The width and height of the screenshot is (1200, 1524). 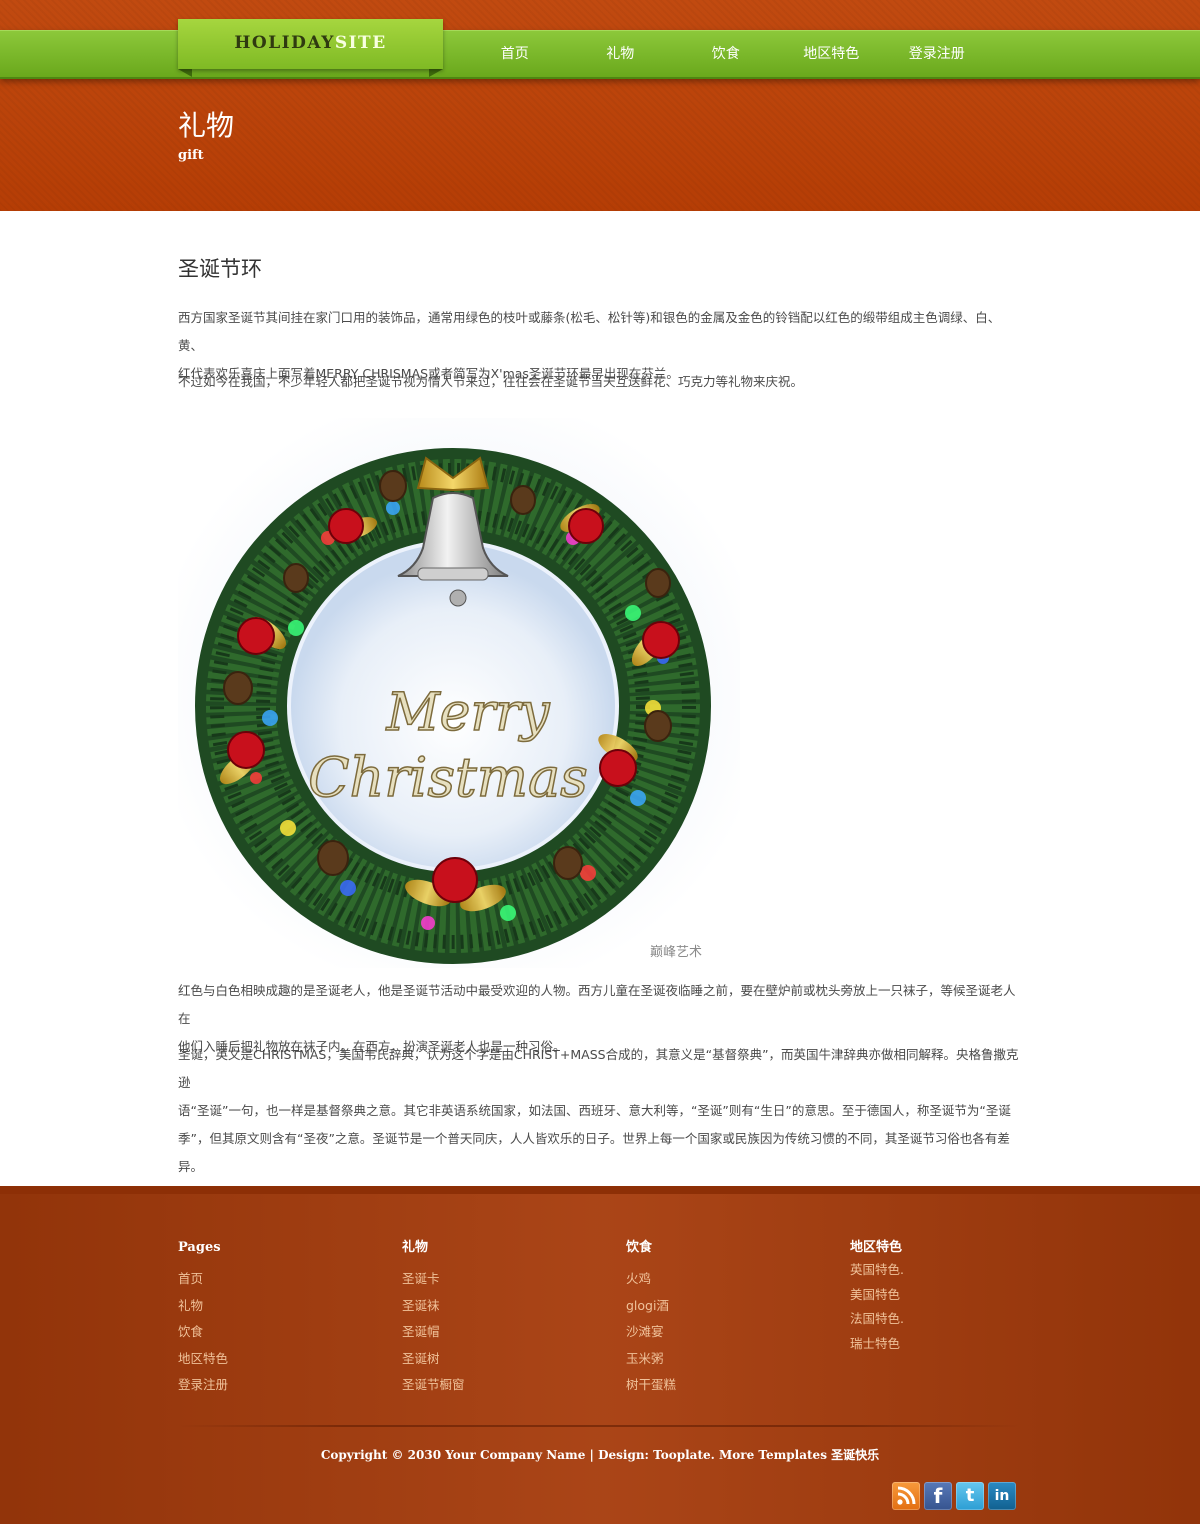 I want to click on site-header: HOLIDAYSITE 首页 礼物 饮食 地区特色 登录注册 礼物 gift, so click(x=600, y=105).